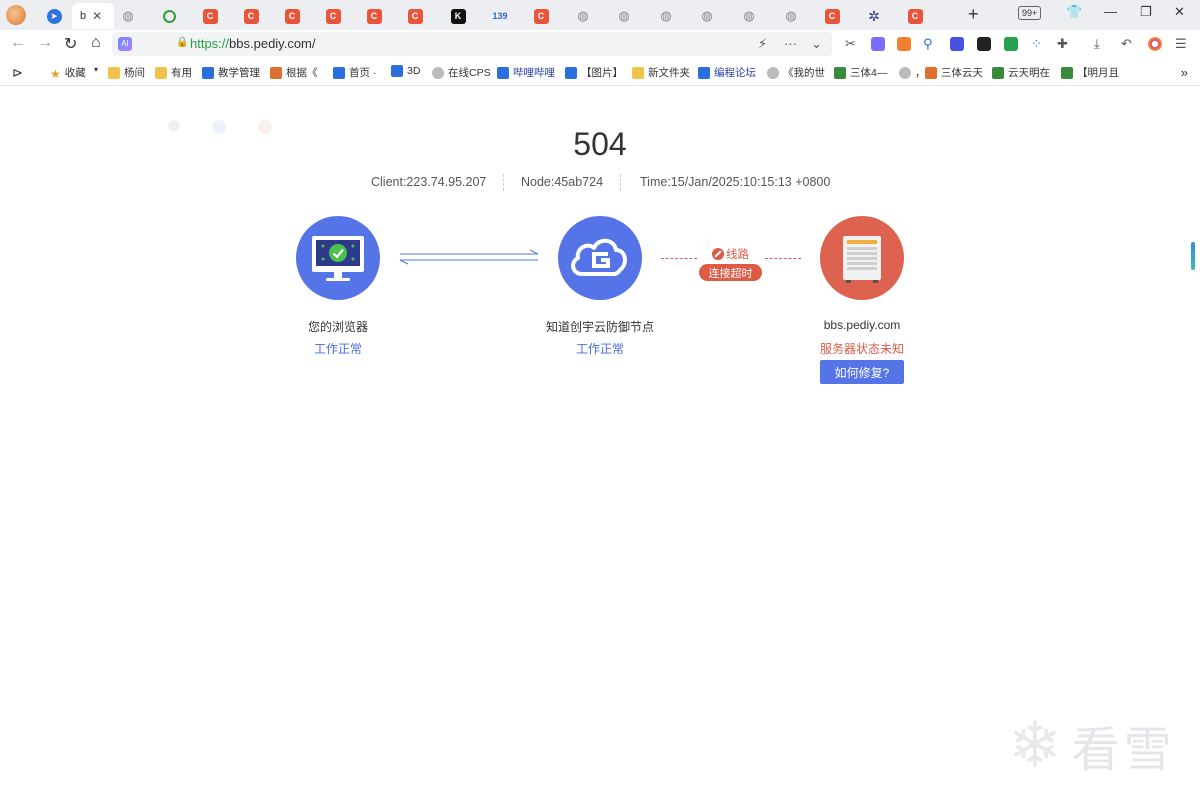 The image size is (1200, 800). I want to click on globe-icon: ◍, so click(749, 15).